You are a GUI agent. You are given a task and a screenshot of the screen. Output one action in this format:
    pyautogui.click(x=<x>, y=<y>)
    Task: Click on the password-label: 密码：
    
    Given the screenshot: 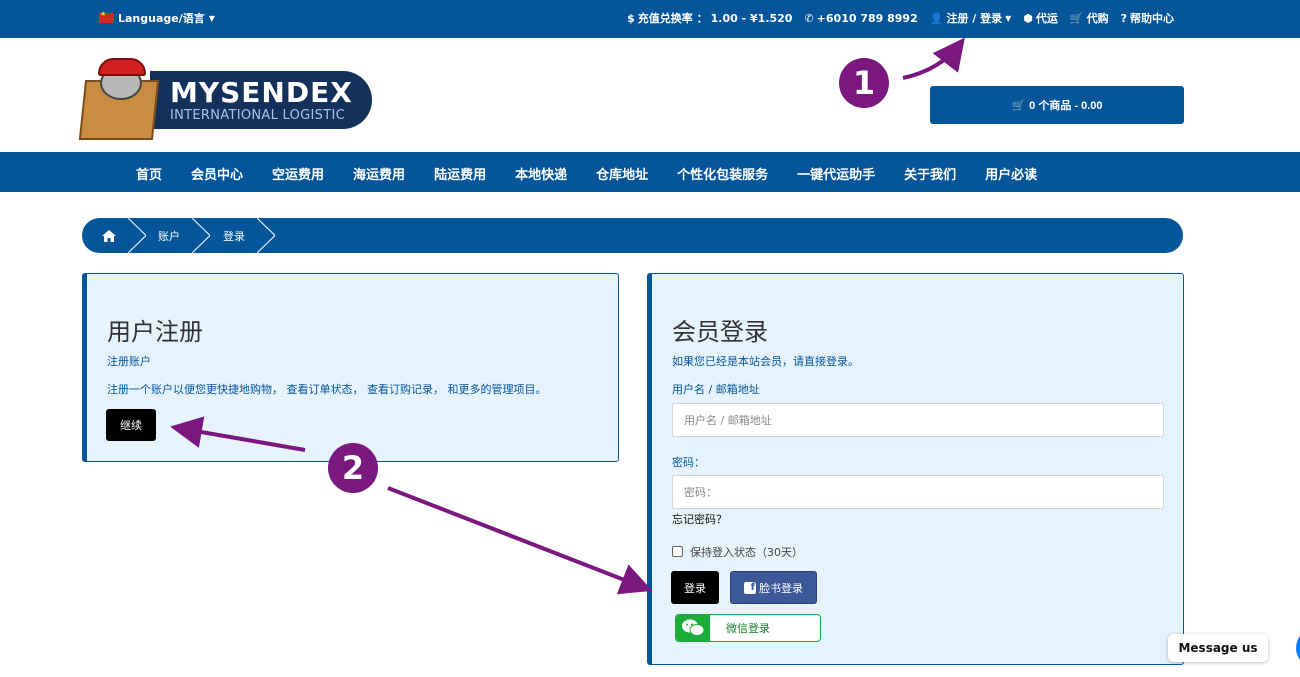 What is the action you would take?
    pyautogui.click(x=688, y=462)
    